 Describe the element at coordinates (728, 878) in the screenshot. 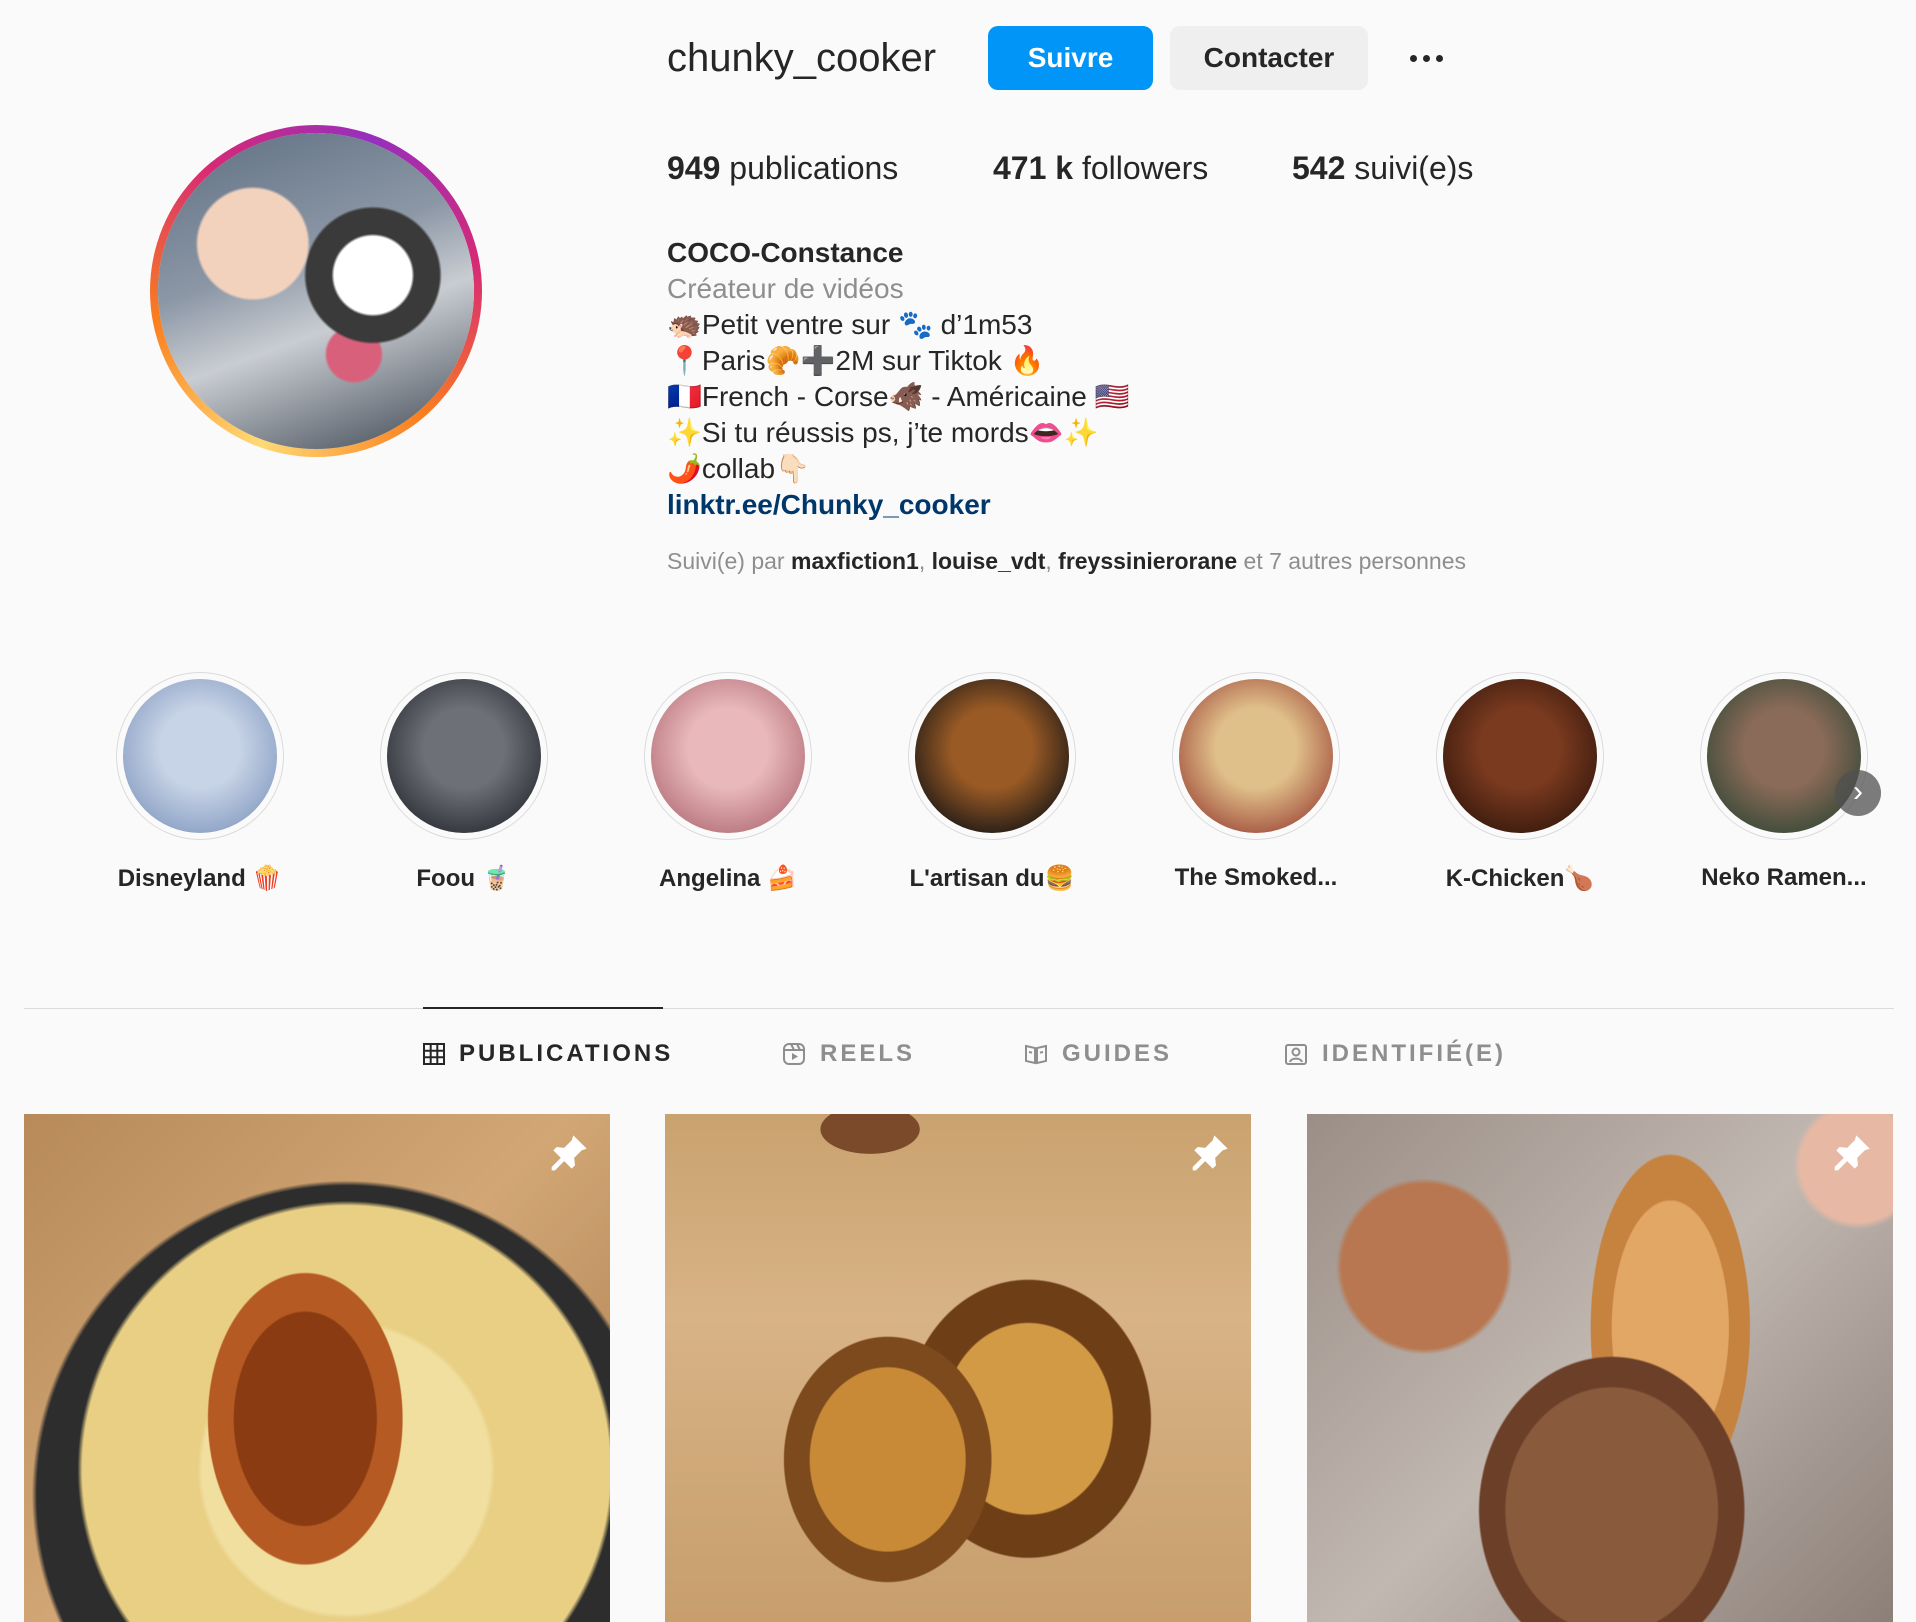

I see `highlight-label: Angelina 🍰` at that location.